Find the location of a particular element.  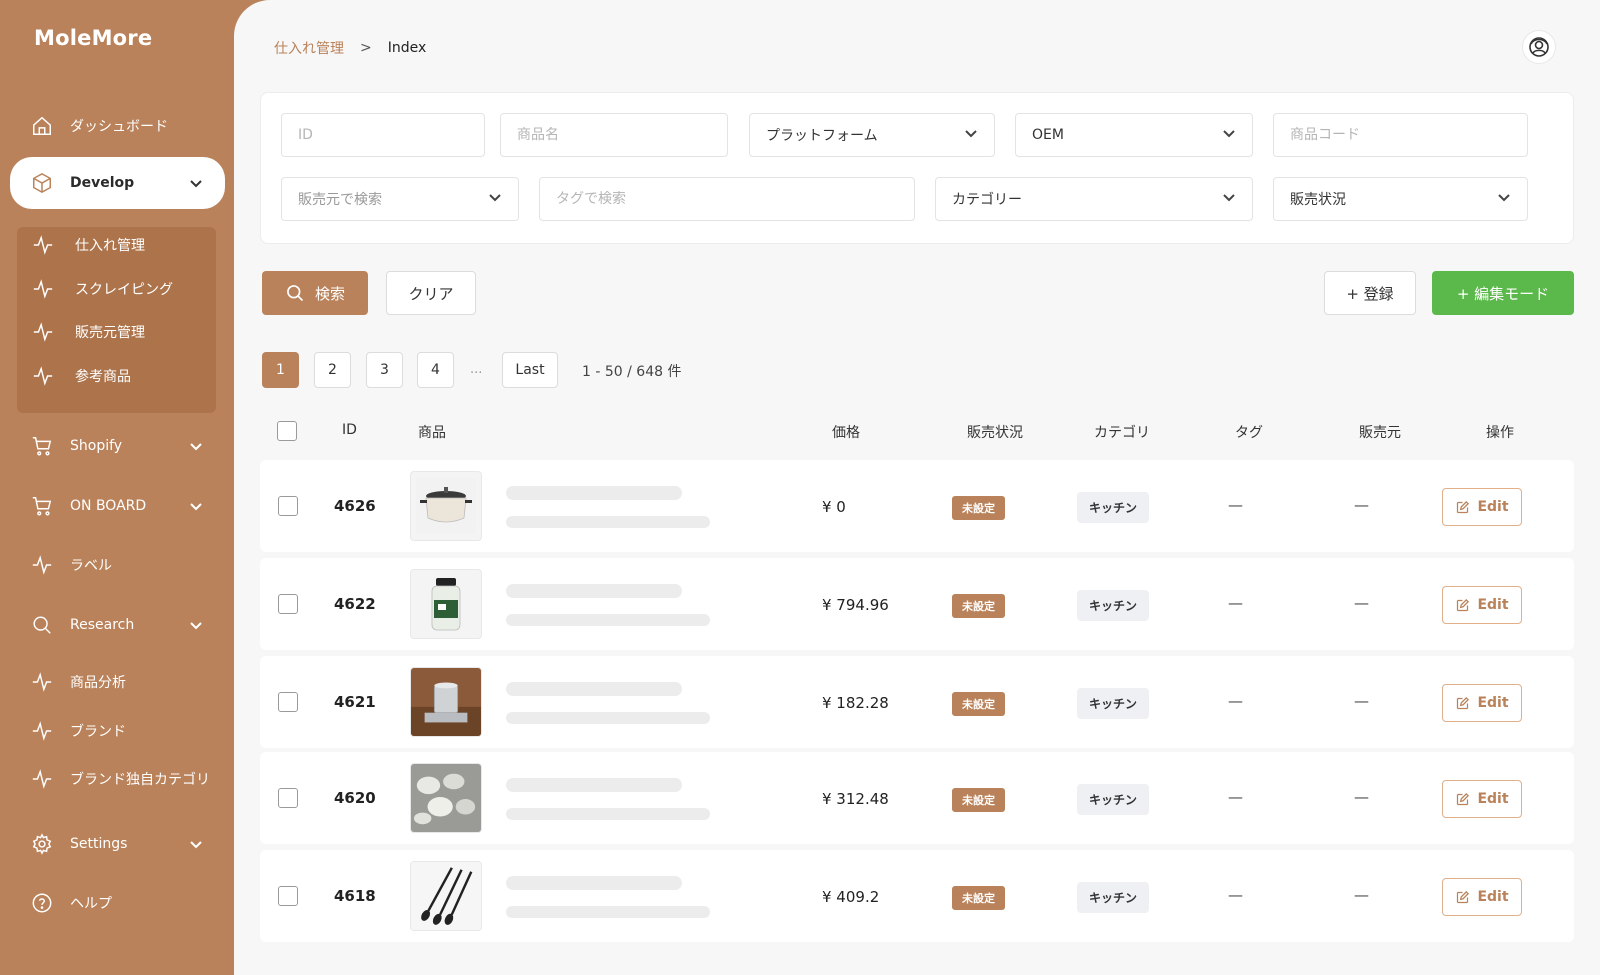

sidebar-item-label: Research is located at coordinates (102, 625).